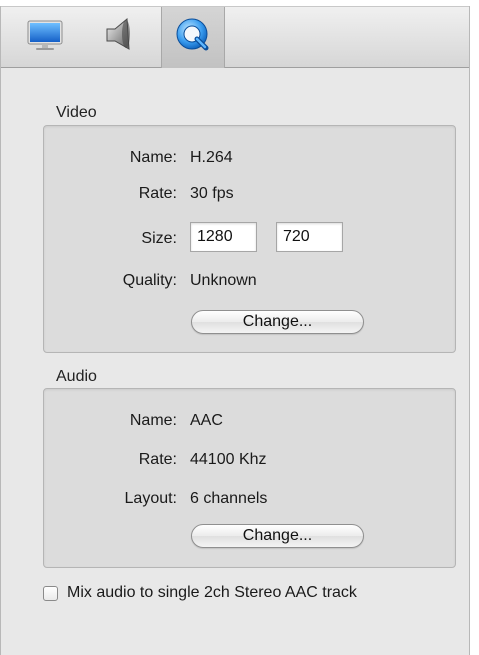  Describe the element at coordinates (223, 280) in the screenshot. I see `video-quality-value: Unknown` at that location.